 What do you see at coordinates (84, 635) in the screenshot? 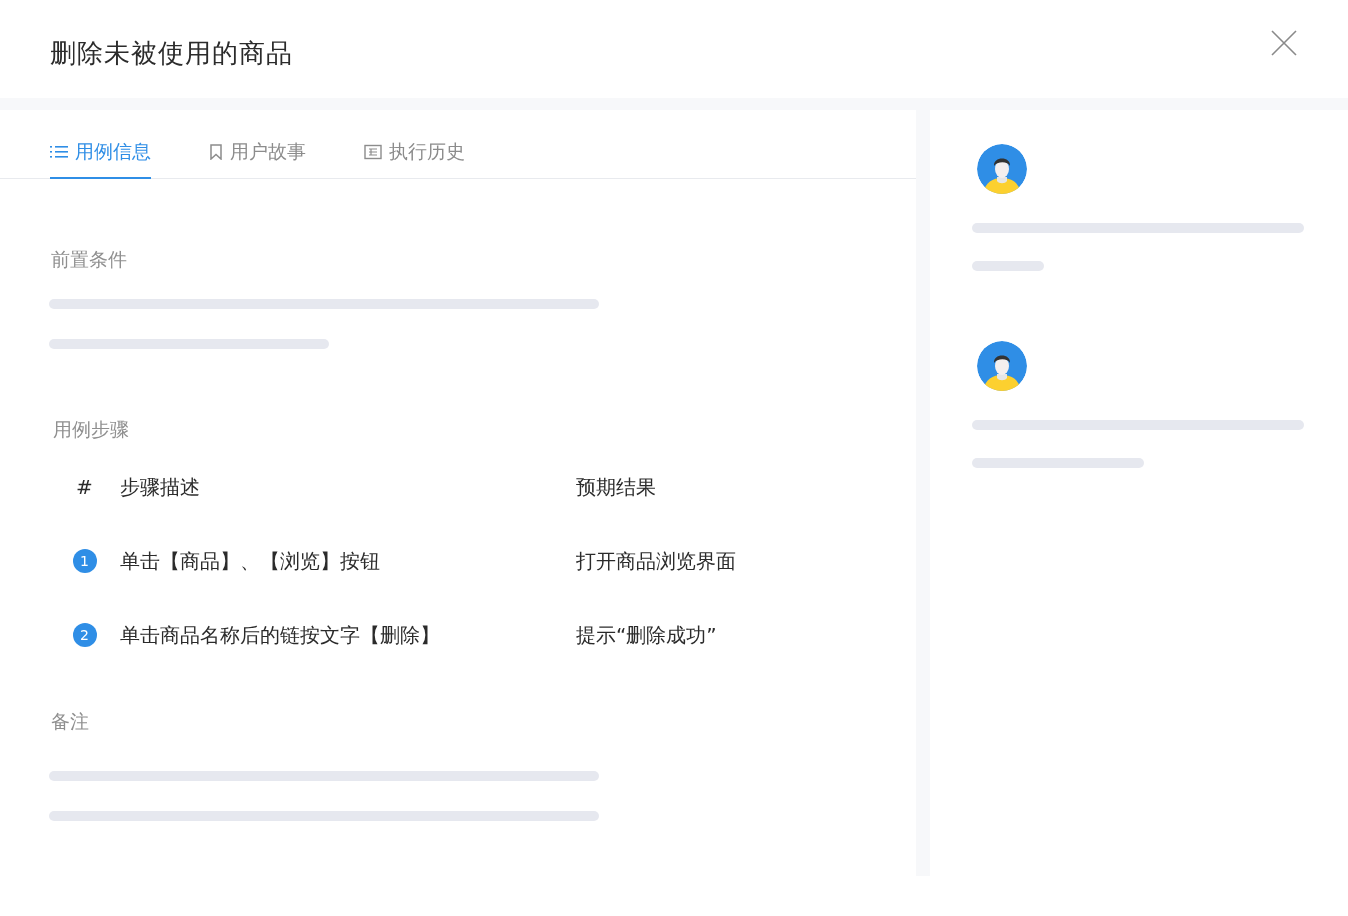
I see `step-number: 2` at bounding box center [84, 635].